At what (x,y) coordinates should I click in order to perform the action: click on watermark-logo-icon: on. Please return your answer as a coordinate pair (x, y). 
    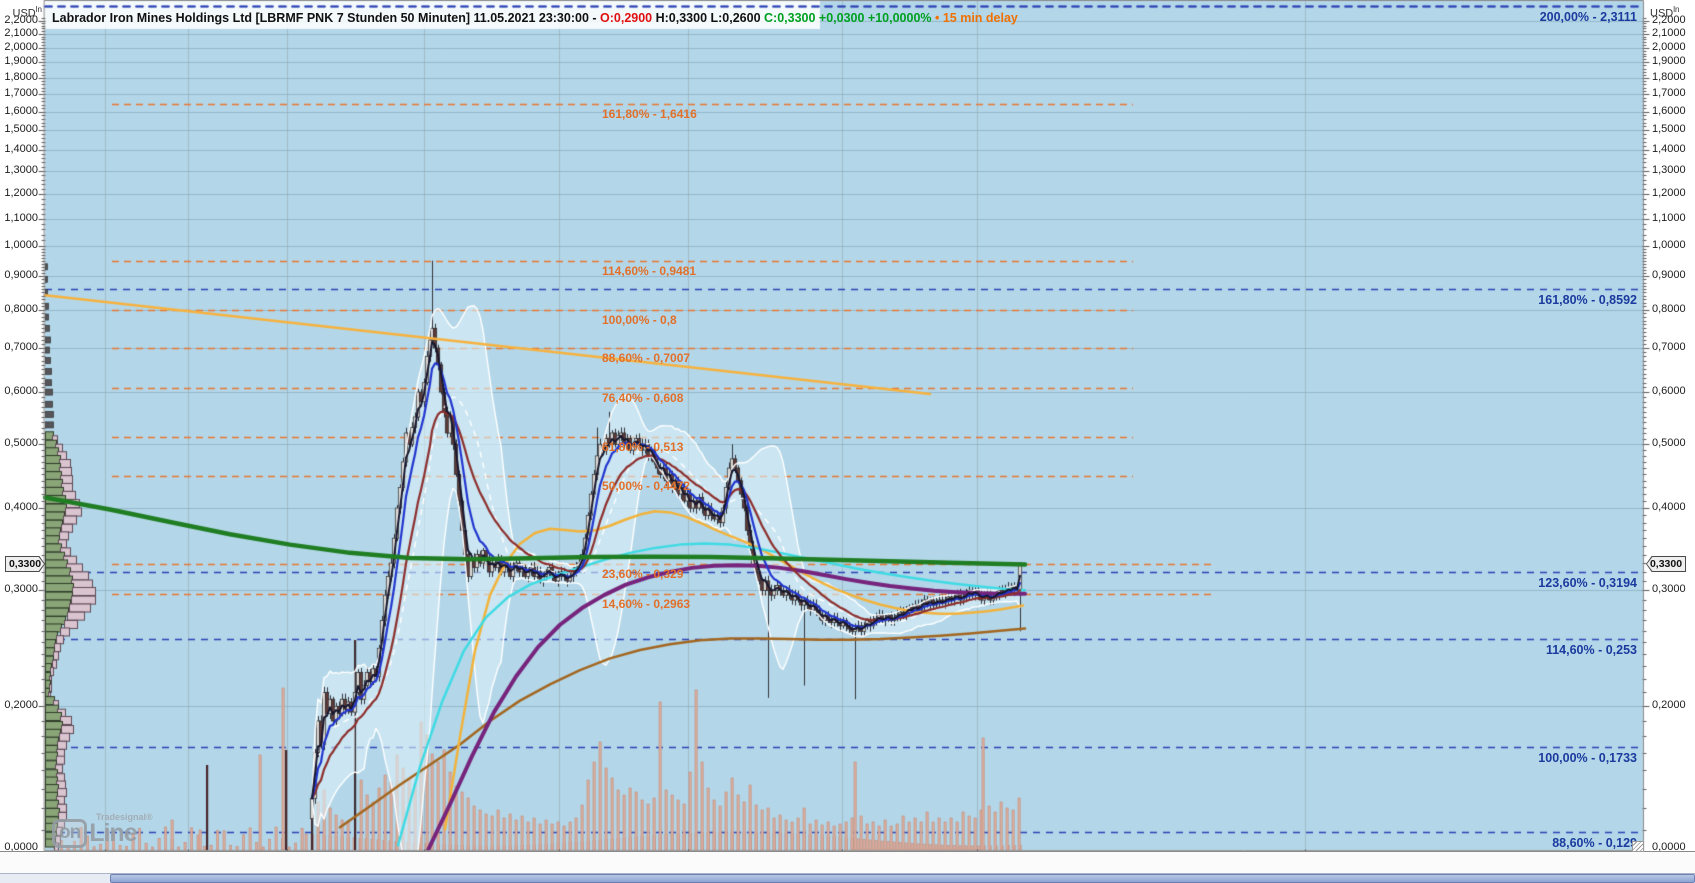
    Looking at the image, I should click on (70, 833).